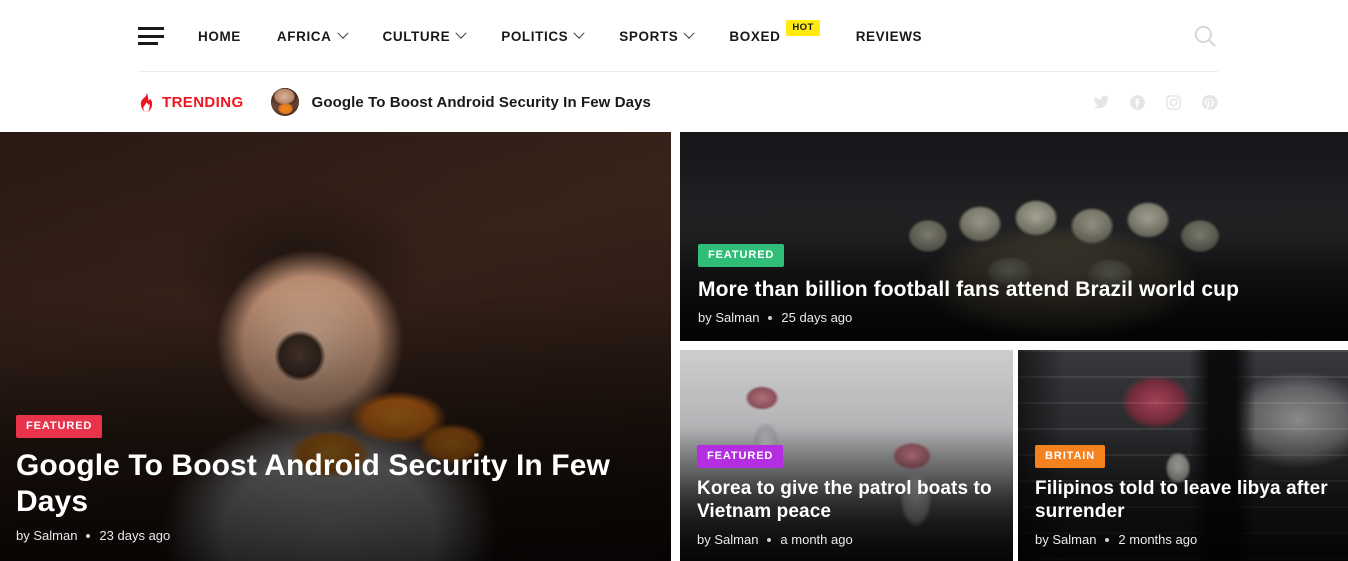 This screenshot has width=1348, height=561. What do you see at coordinates (416, 36) in the screenshot?
I see `nav-item-label: CULTURE` at bounding box center [416, 36].